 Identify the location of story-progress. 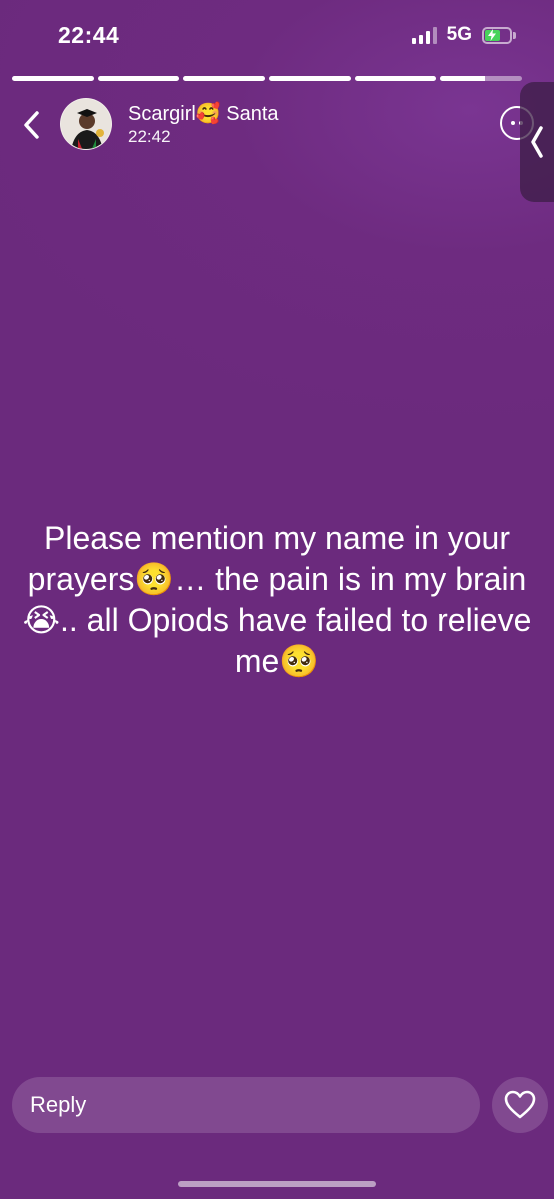
(267, 78).